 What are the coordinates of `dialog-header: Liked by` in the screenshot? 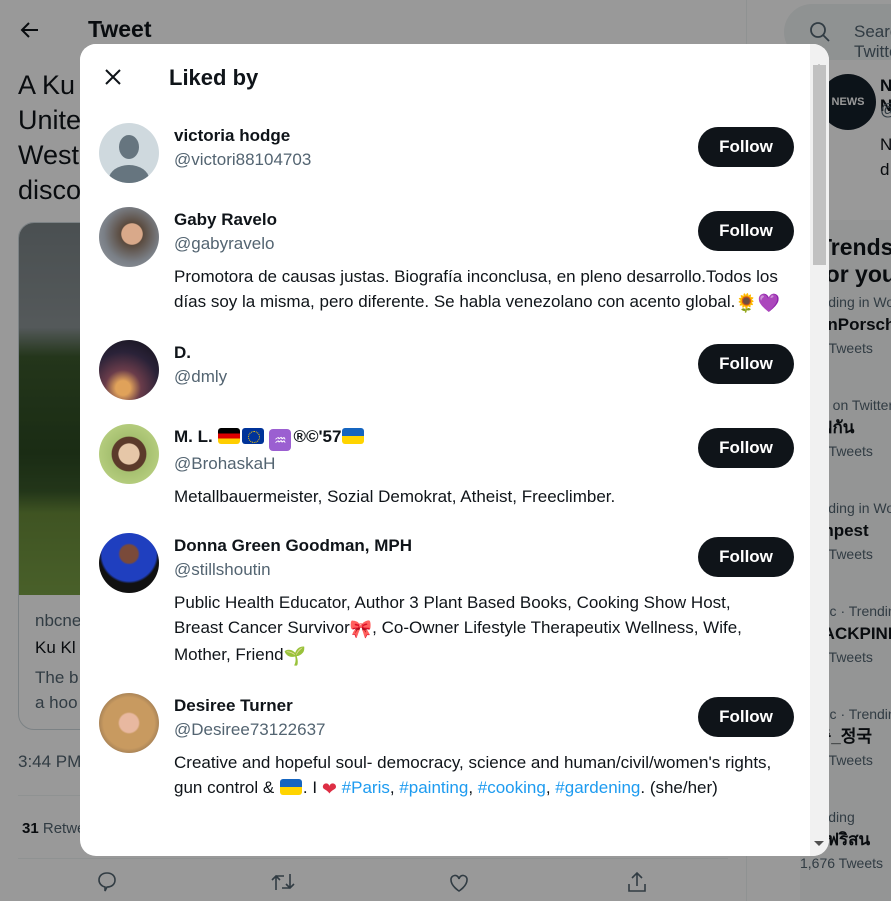 It's located at (445, 77).